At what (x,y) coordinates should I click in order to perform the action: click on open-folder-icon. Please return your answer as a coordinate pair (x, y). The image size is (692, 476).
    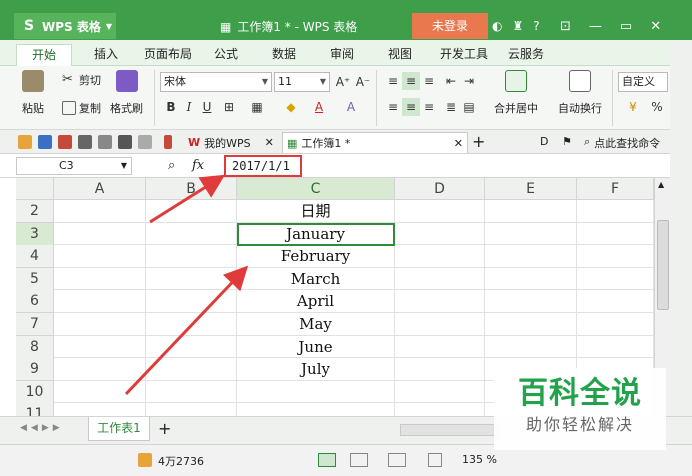
    Looking at the image, I should click on (25, 142).